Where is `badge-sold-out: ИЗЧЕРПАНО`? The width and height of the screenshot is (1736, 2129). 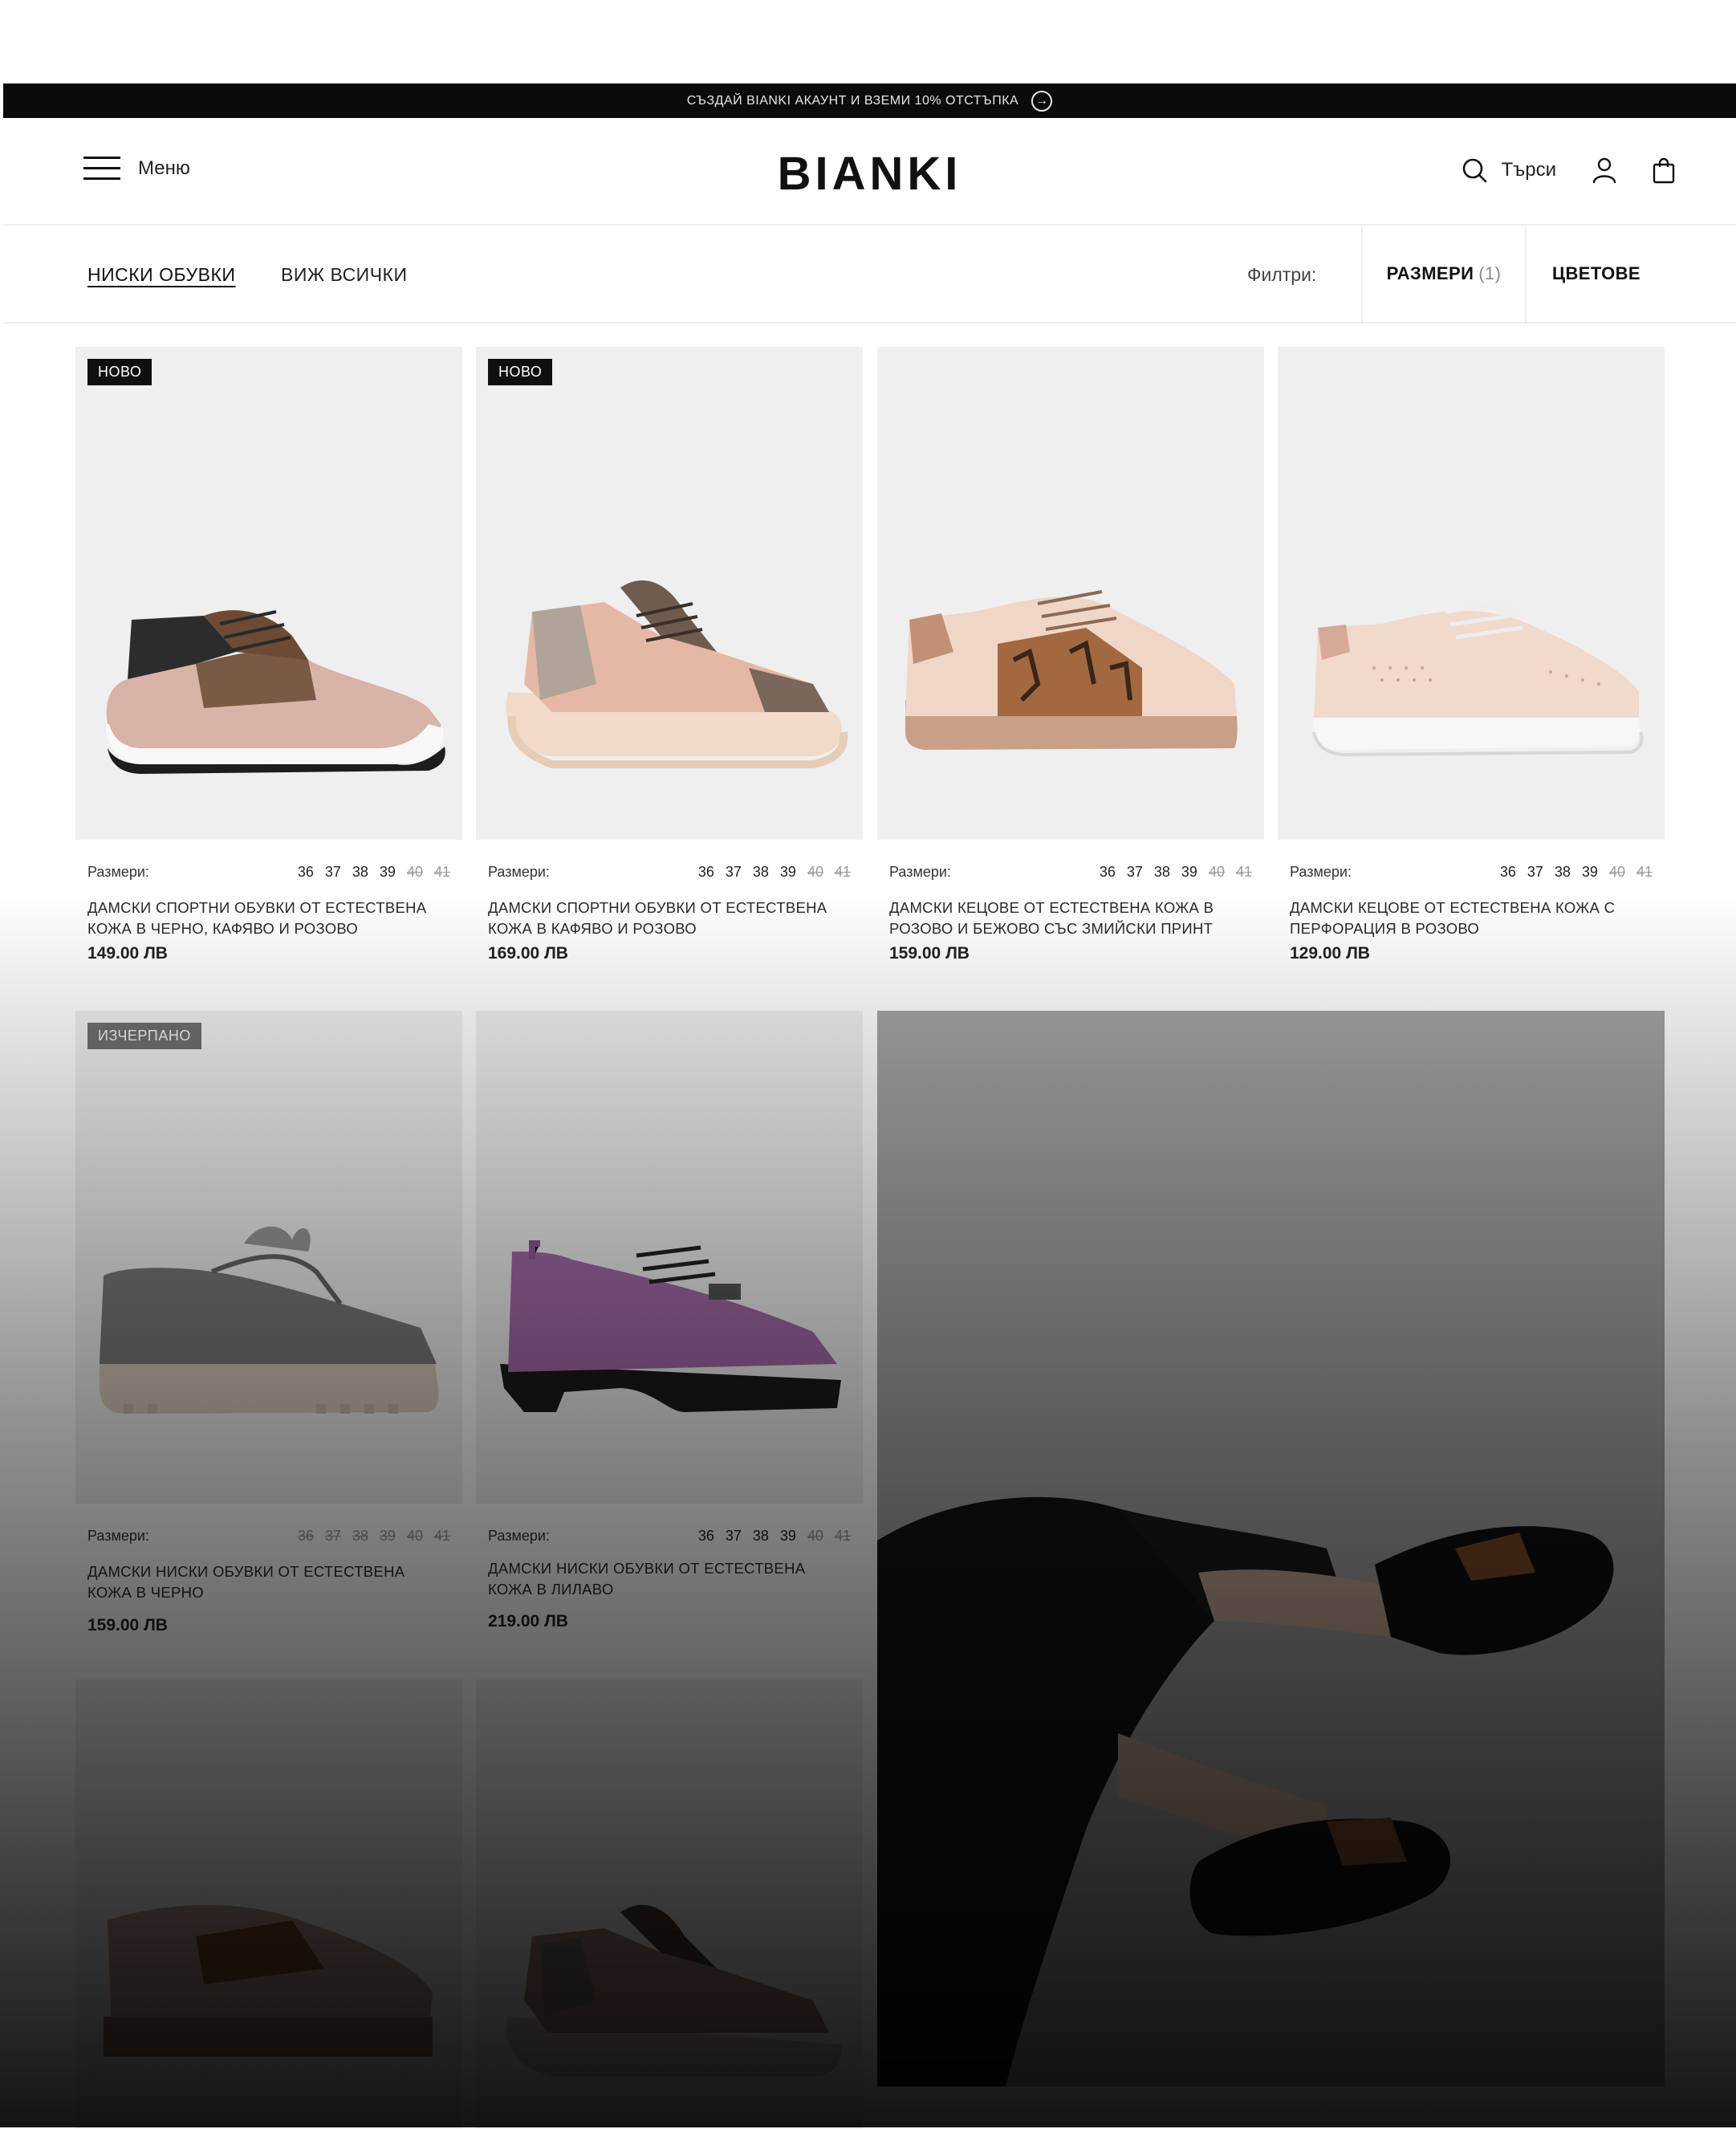
badge-sold-out: ИЗЧЕРПАНО is located at coordinates (144, 1036).